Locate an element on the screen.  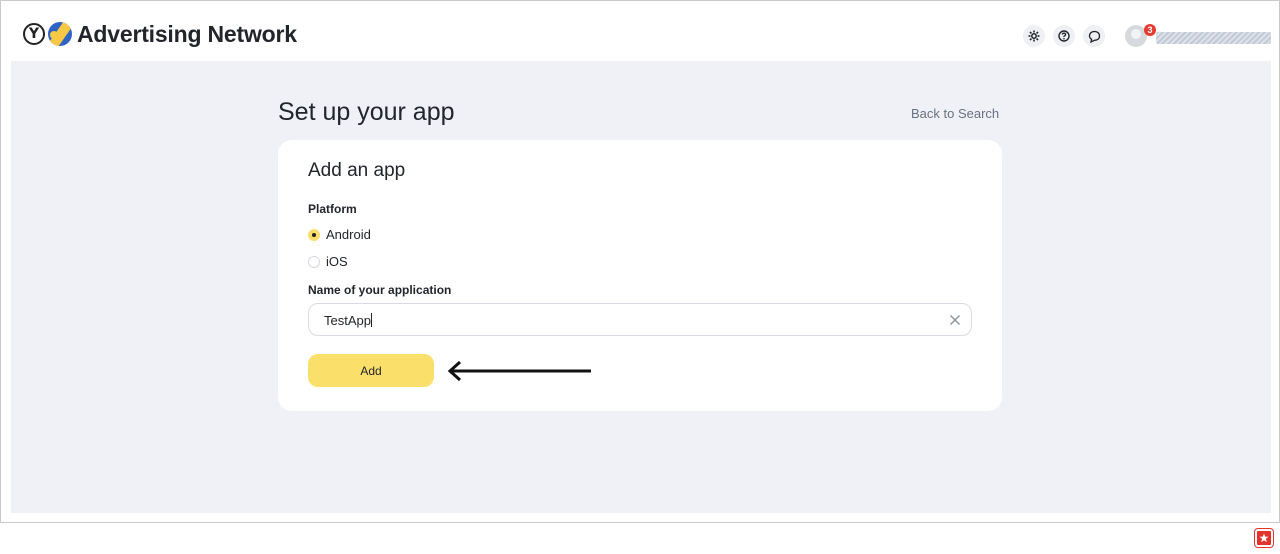
add-button: Add is located at coordinates (371, 370).